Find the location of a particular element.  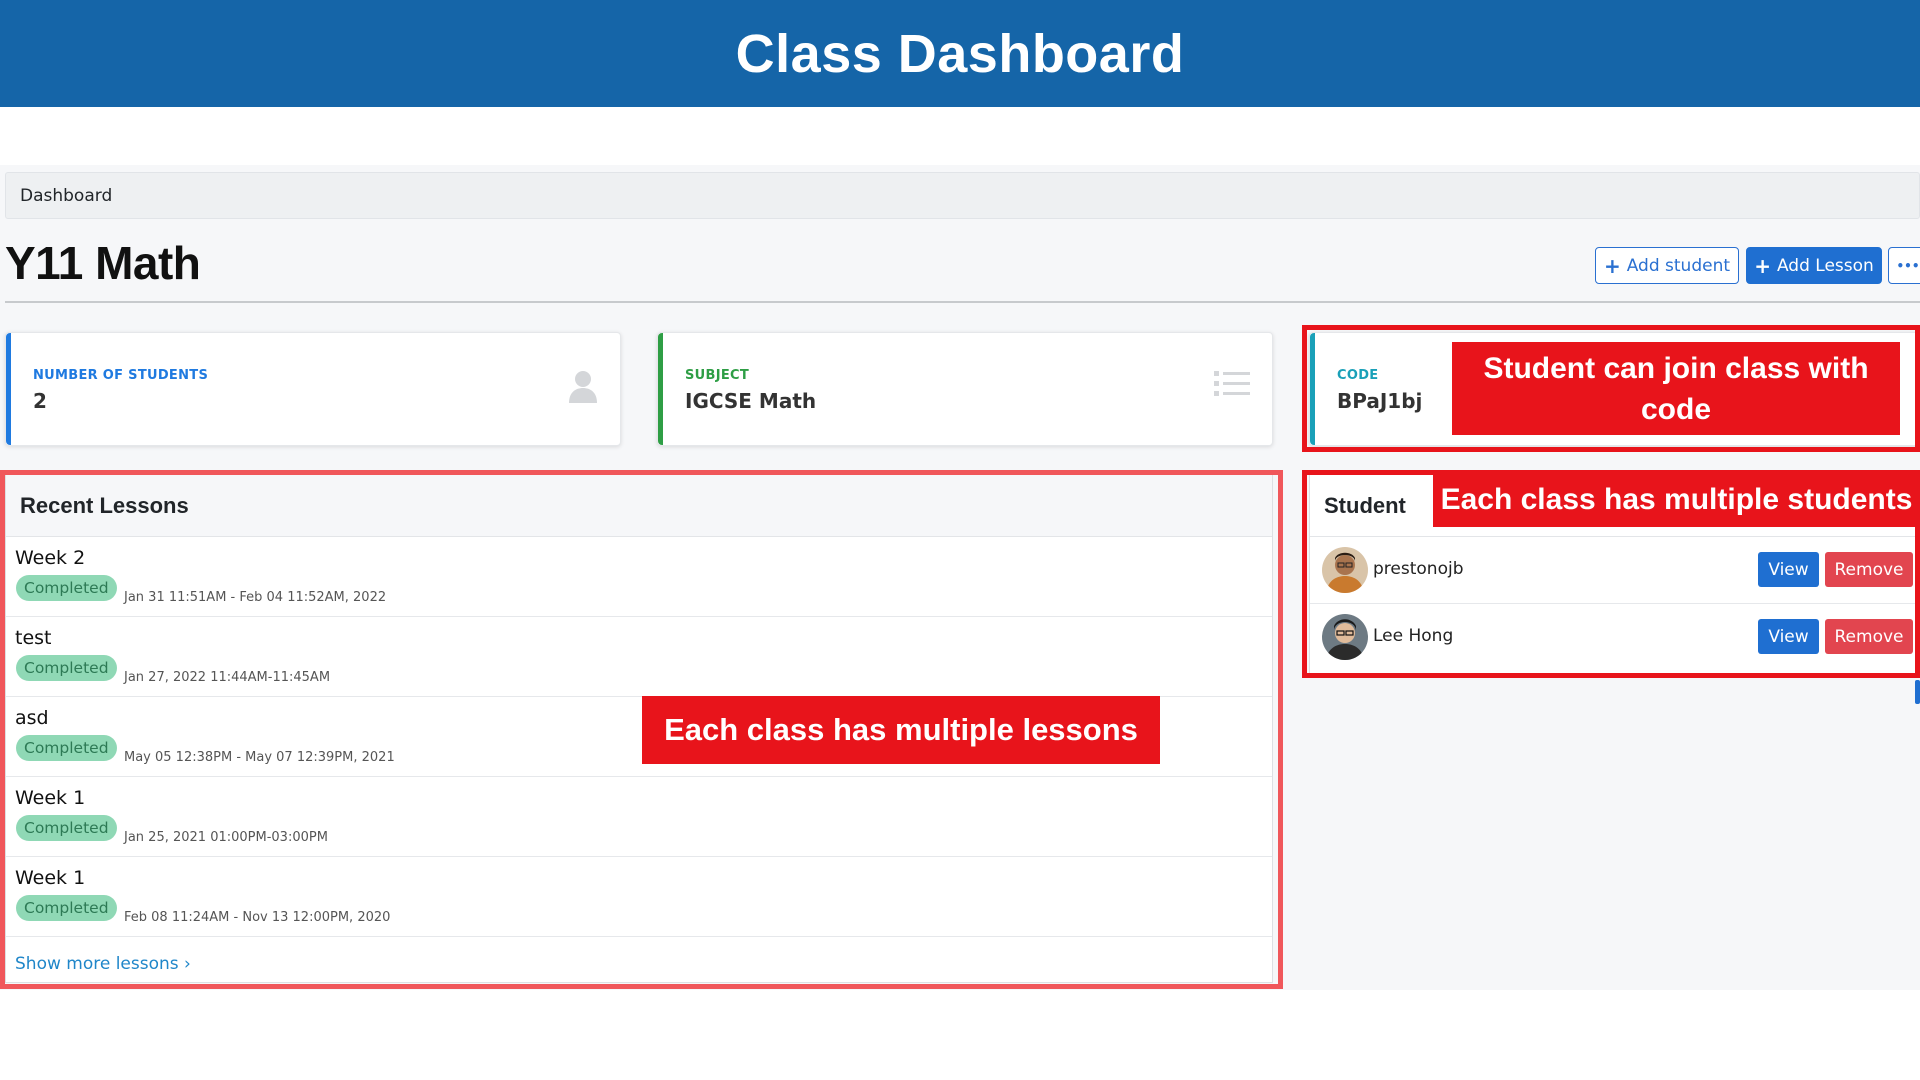

add-student-label: Add student is located at coordinates (1678, 265).